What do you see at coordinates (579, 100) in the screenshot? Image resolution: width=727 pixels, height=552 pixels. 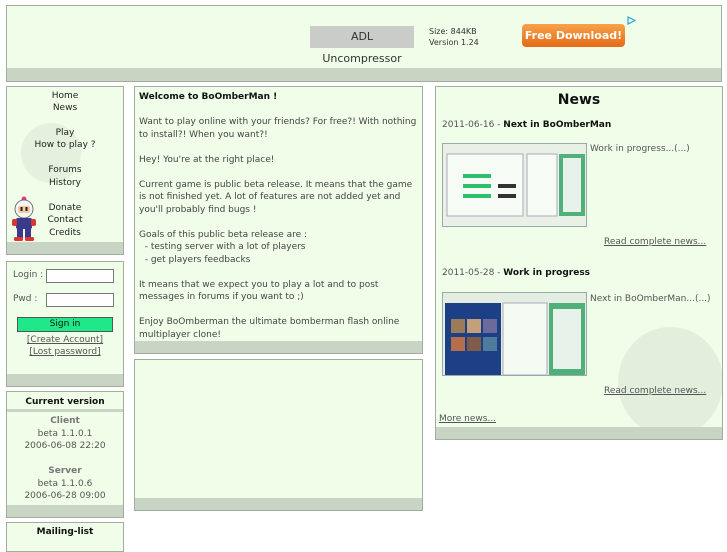 I see `news-title: News` at bounding box center [579, 100].